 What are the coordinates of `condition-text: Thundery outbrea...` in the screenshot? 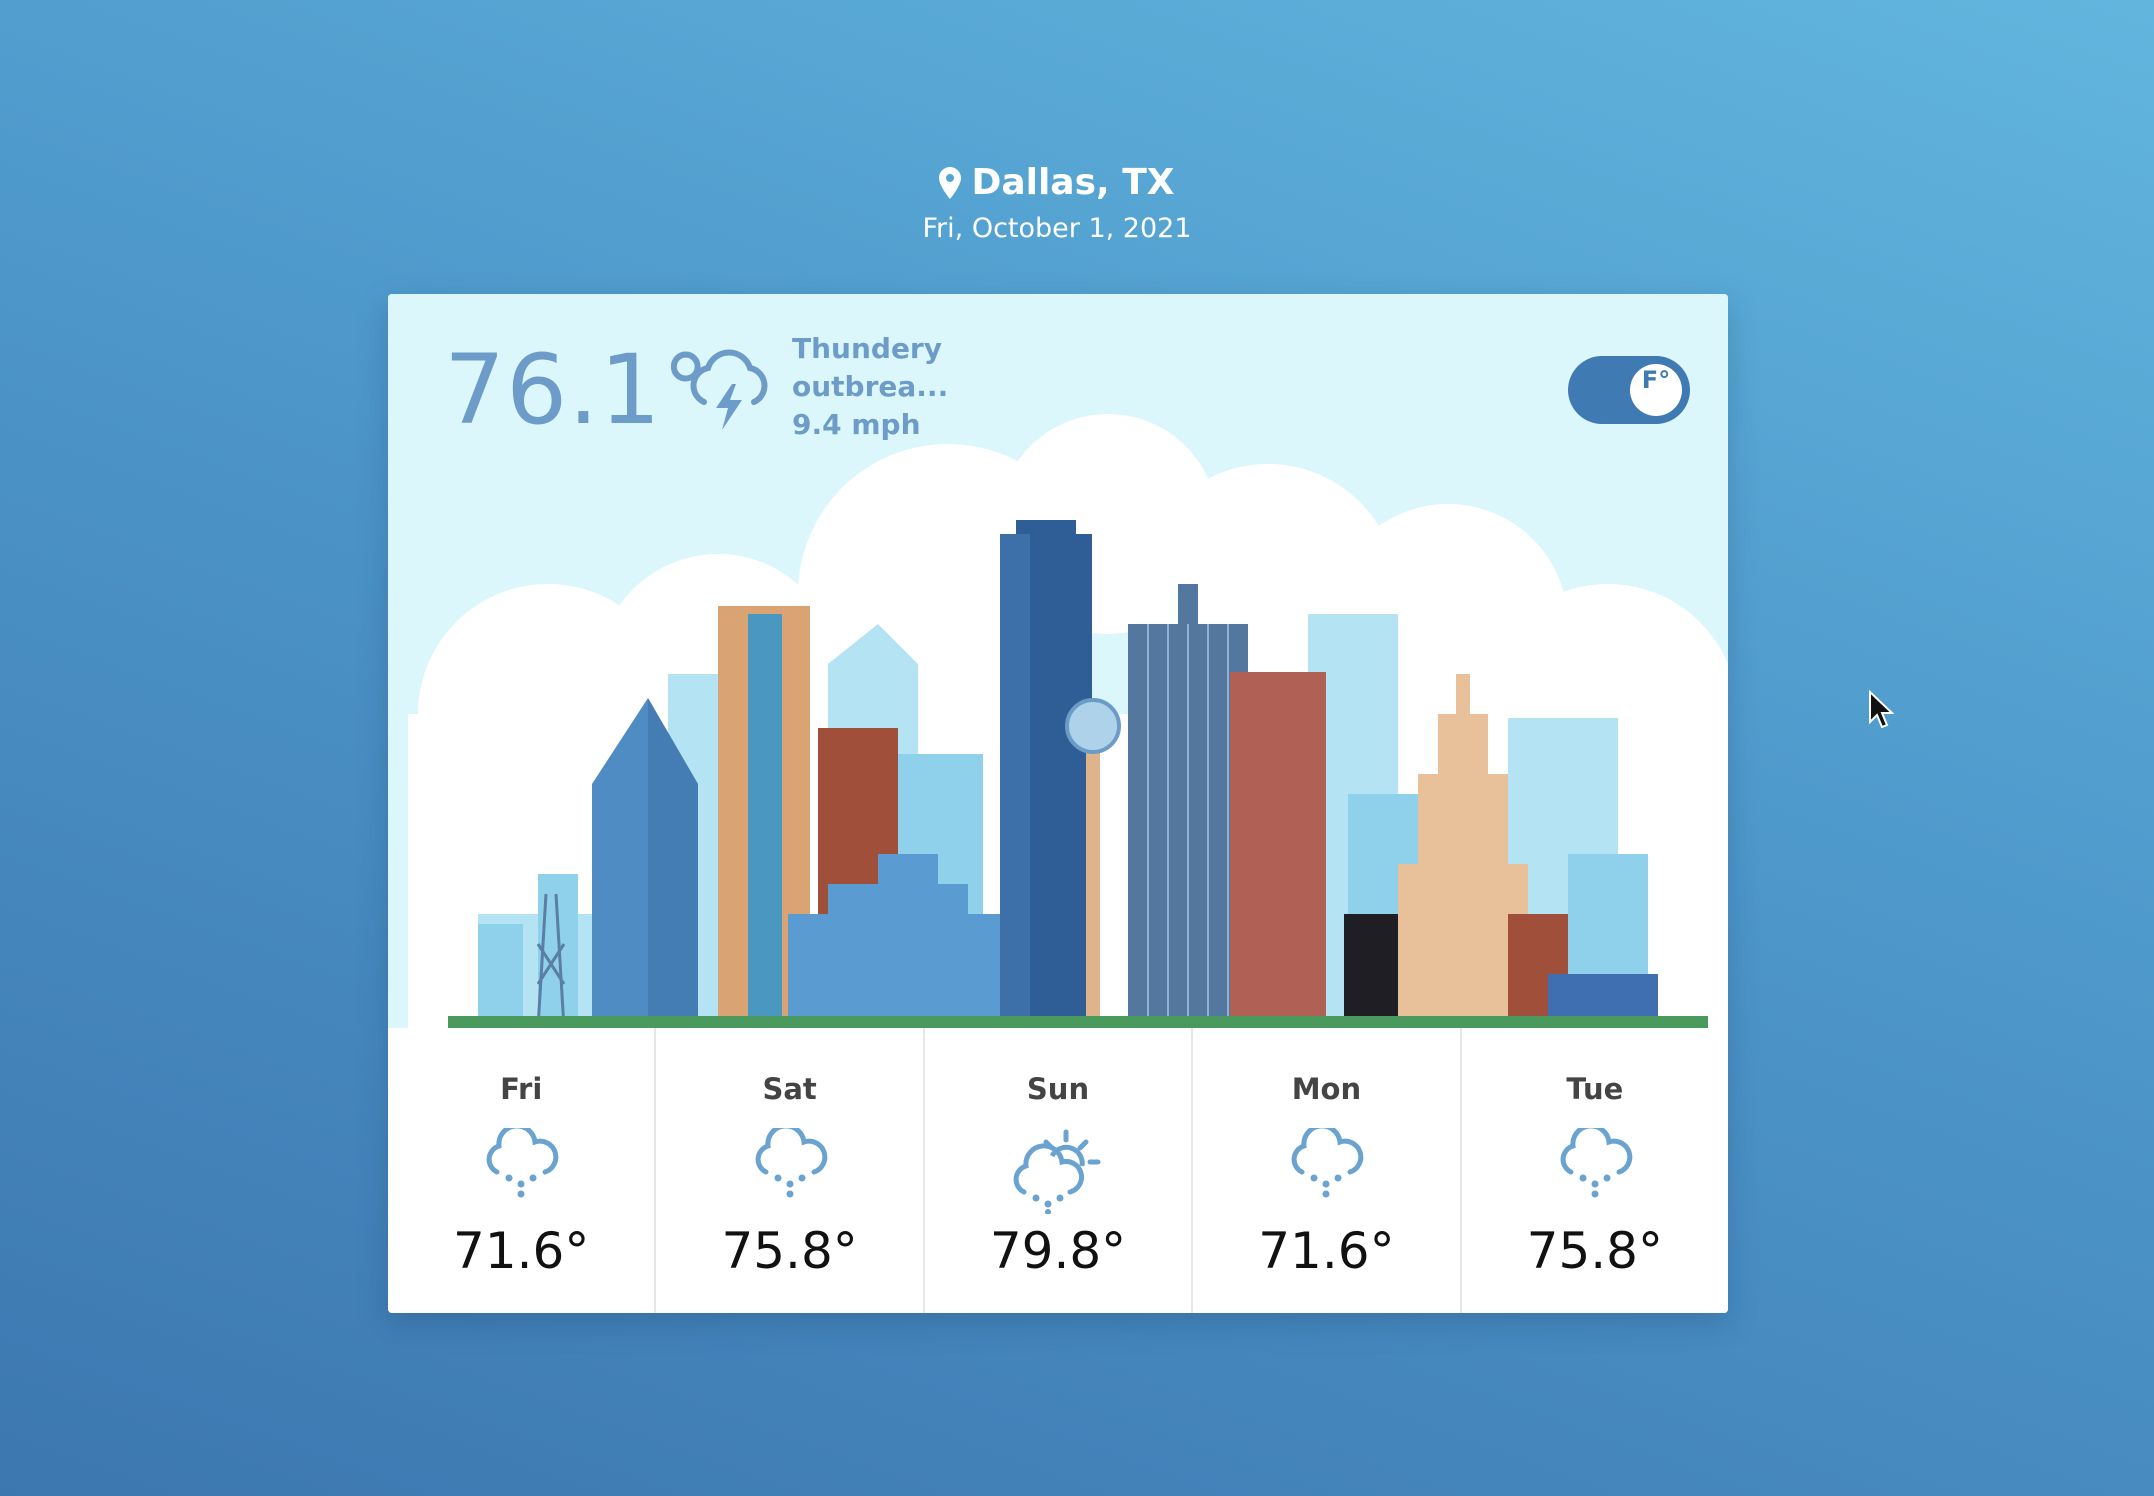 It's located at (870, 367).